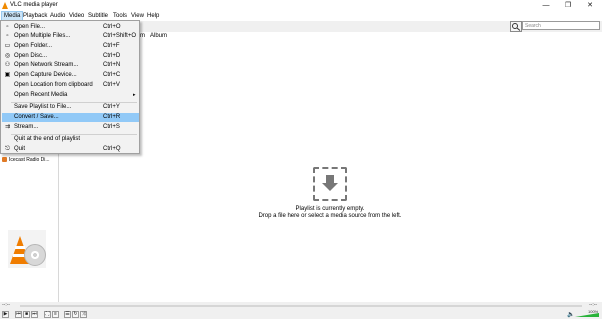 This screenshot has width=602, height=319. What do you see at coordinates (7, 65) in the screenshot?
I see `network-icon: ⚇` at bounding box center [7, 65].